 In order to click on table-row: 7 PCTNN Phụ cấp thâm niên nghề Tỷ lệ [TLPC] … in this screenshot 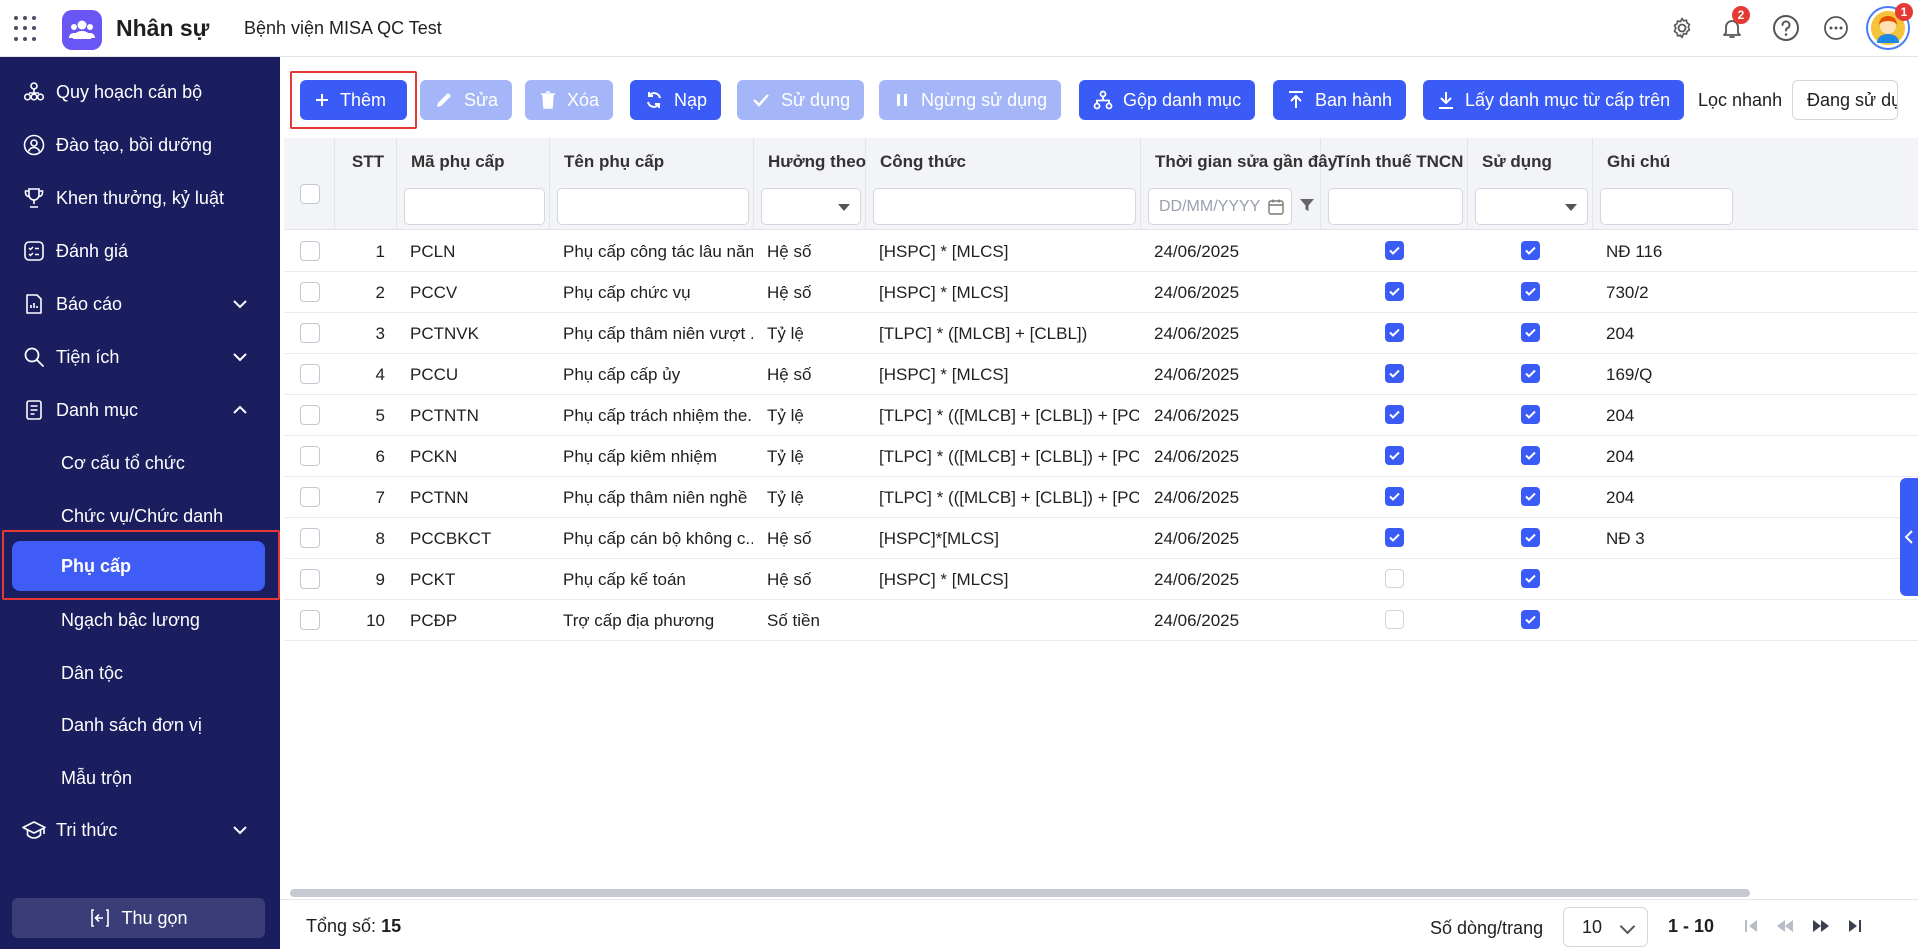, I will do `click(1101, 497)`.